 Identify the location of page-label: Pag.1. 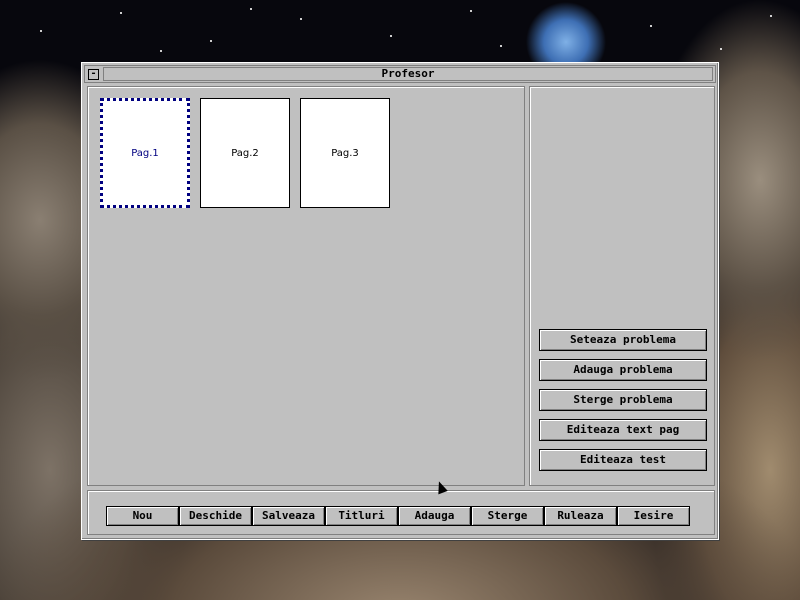
(145, 153).